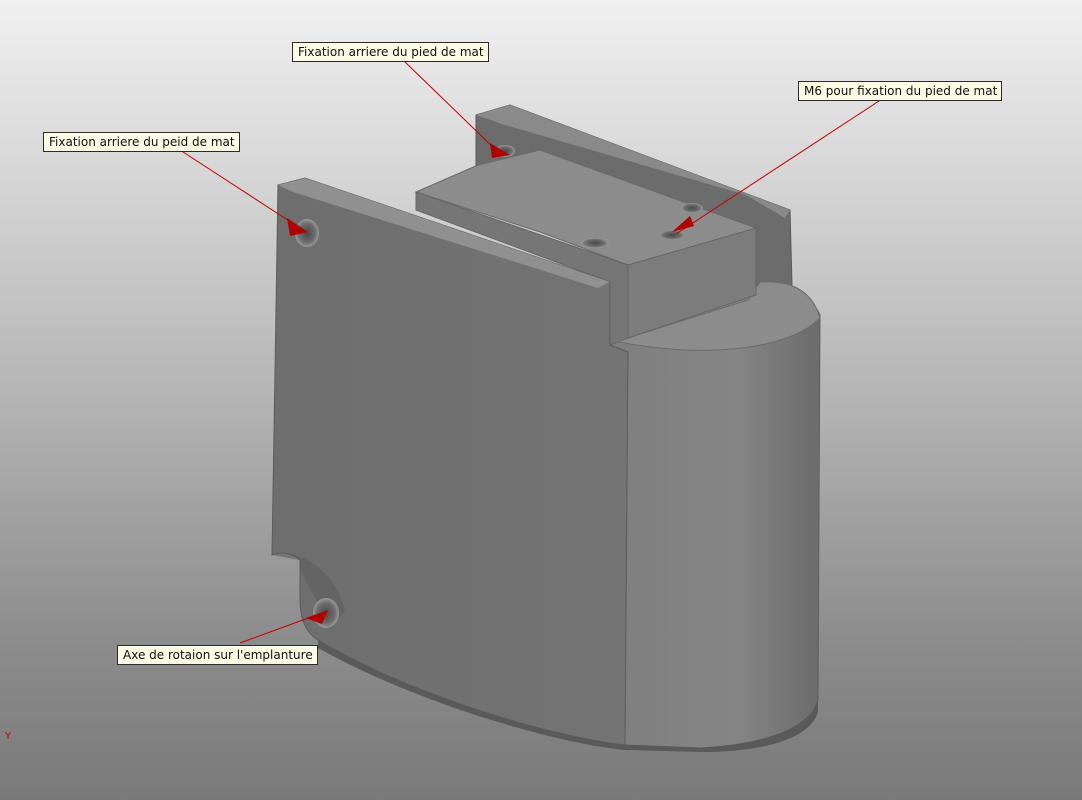 This screenshot has width=1082, height=800. What do you see at coordinates (595, 243) in the screenshot?
I see `hole-m6-a` at bounding box center [595, 243].